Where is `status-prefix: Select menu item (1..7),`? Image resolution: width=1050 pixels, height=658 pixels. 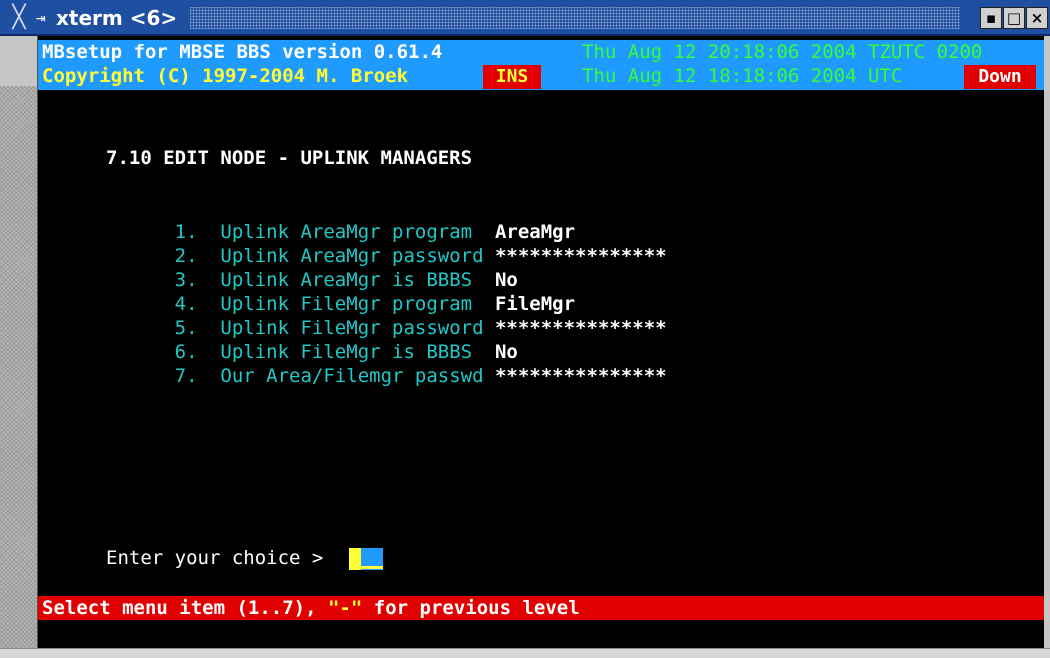
status-prefix: Select menu item (1..7), is located at coordinates (185, 608).